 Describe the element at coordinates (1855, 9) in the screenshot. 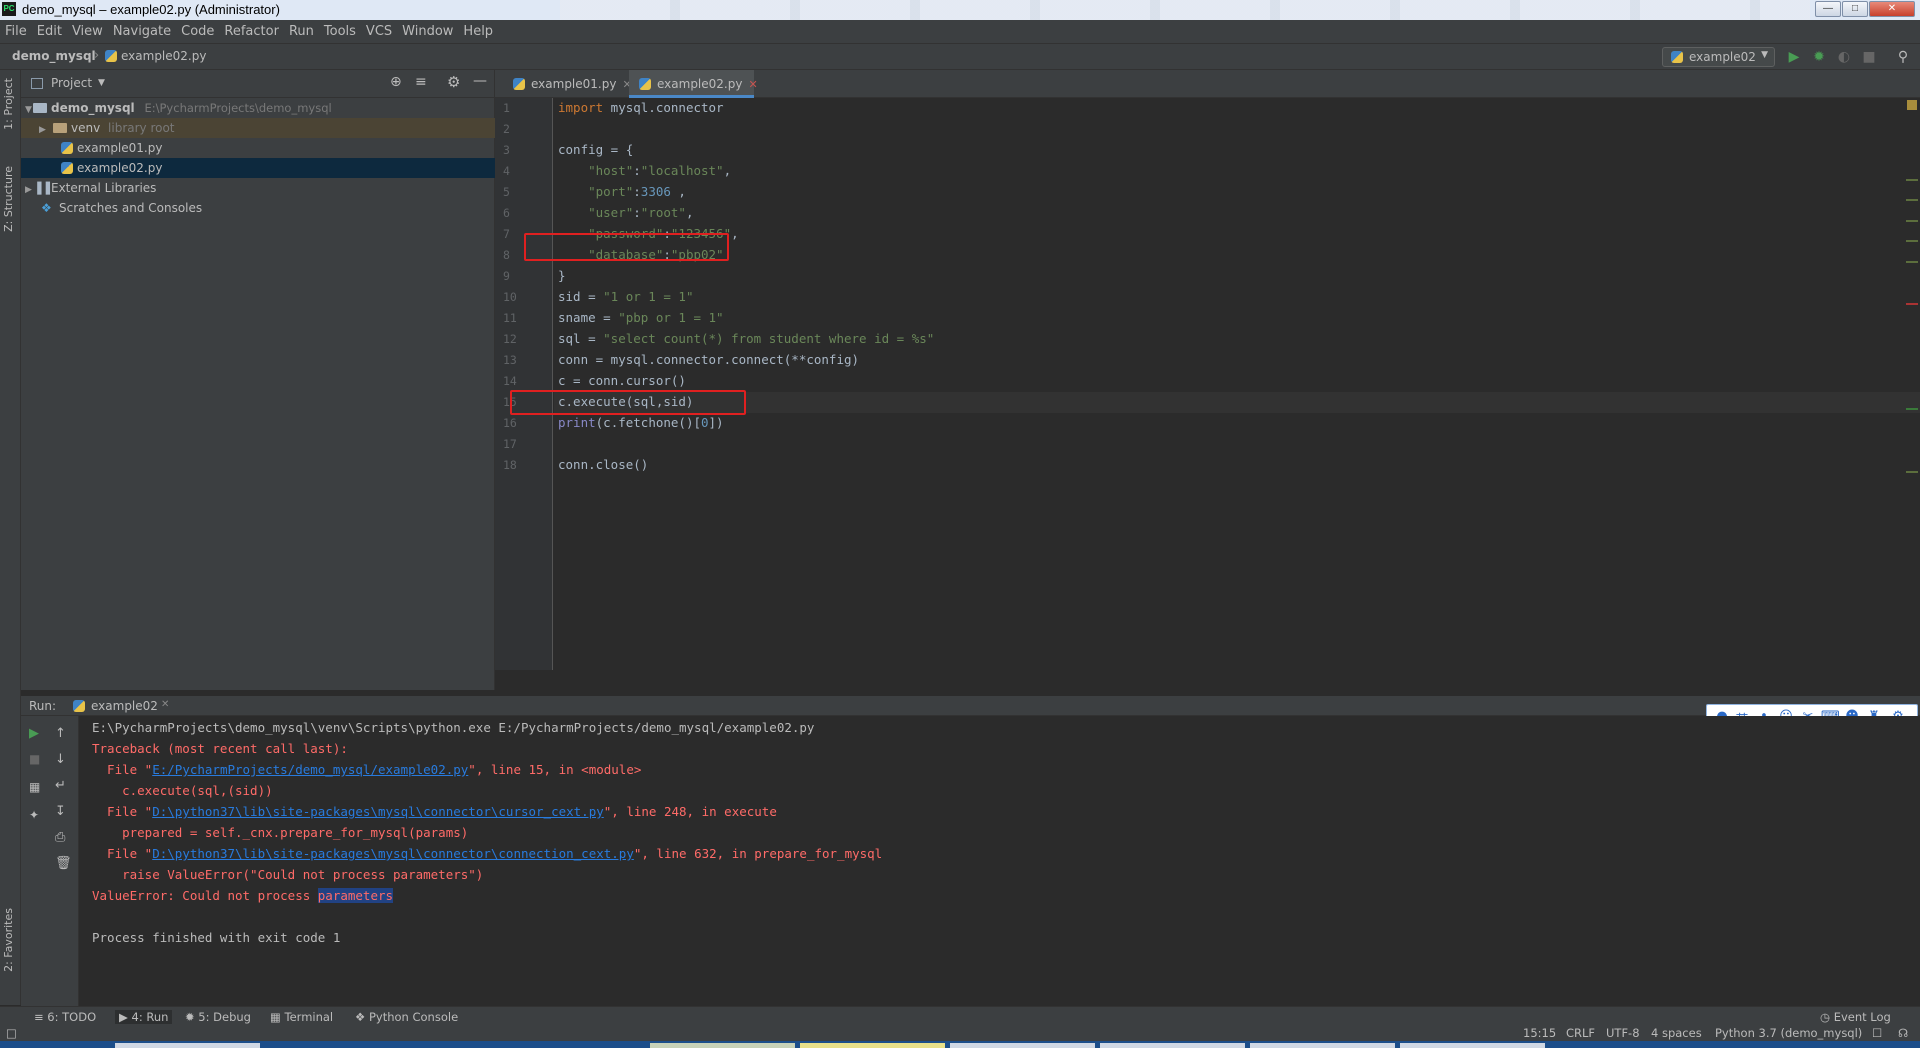

I see `maximize-button: □` at that location.